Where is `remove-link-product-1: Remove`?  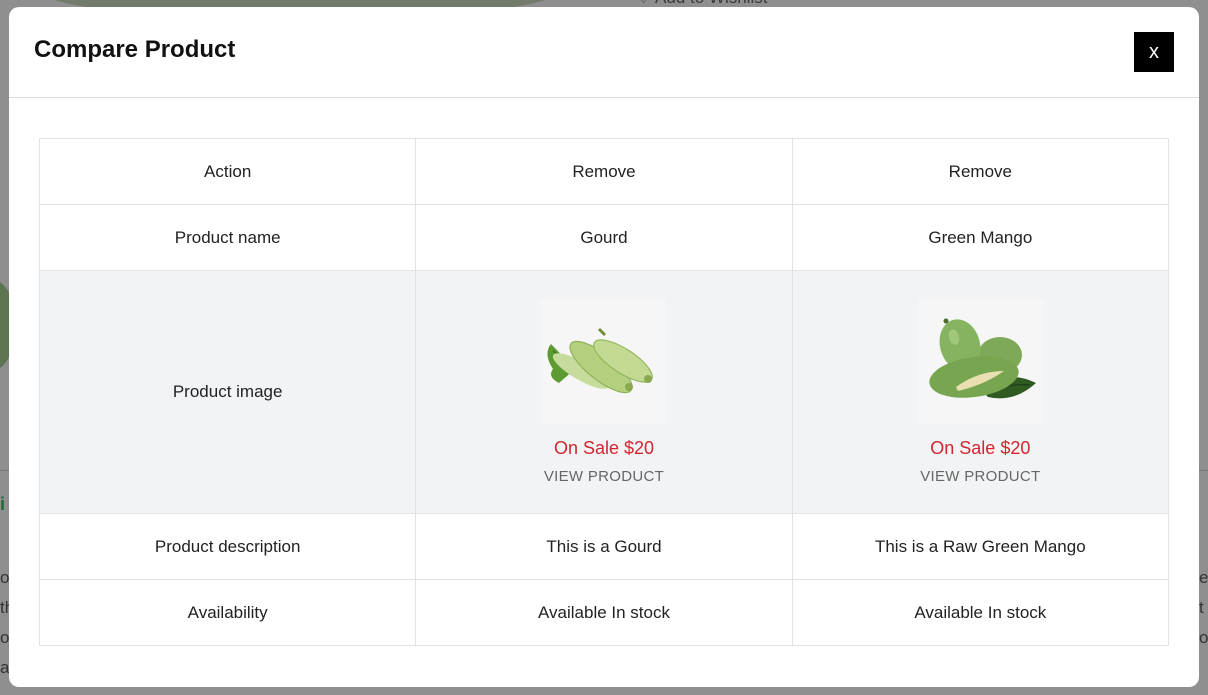
remove-link-product-1: Remove is located at coordinates (604, 171).